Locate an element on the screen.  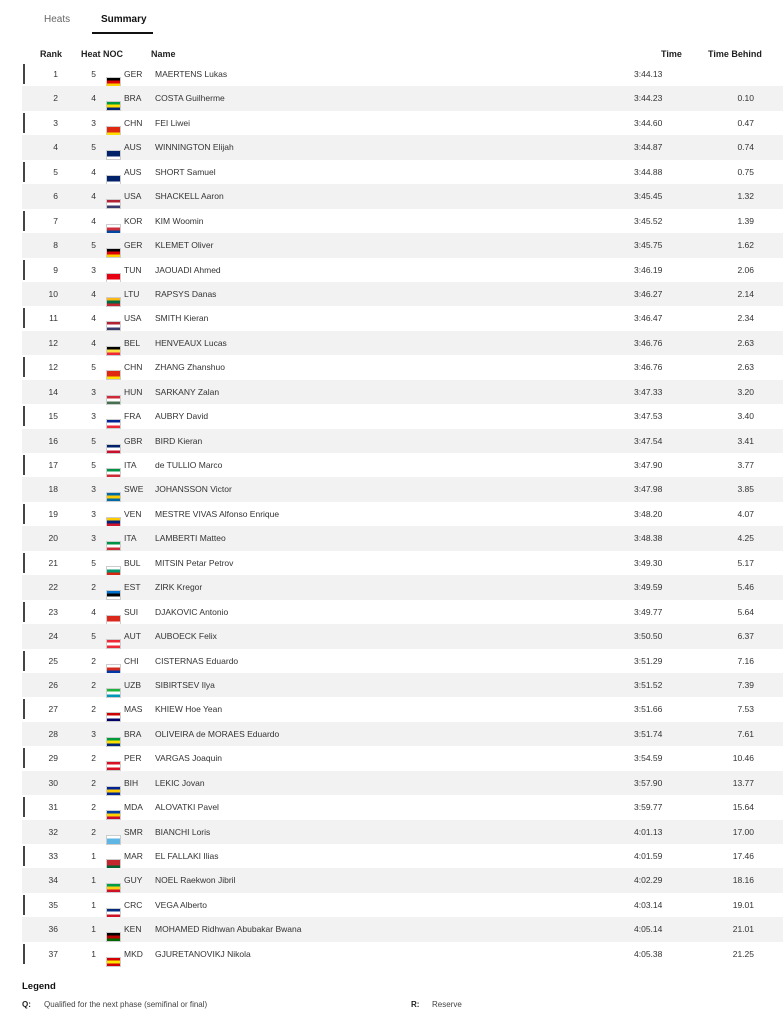
table-row: 29 2 PER VARGAS Joaquin 3:54.59 10.46 is located at coordinates (402, 759).